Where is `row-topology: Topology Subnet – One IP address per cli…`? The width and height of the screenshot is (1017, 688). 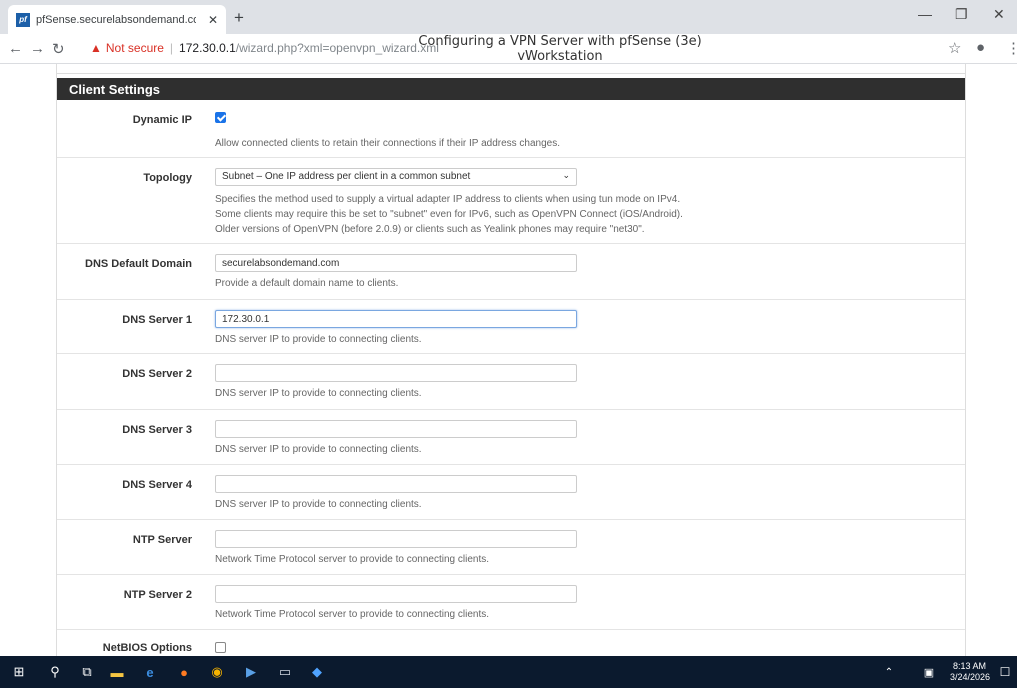 row-topology: Topology Subnet – One IP address per cli… is located at coordinates (511, 201).